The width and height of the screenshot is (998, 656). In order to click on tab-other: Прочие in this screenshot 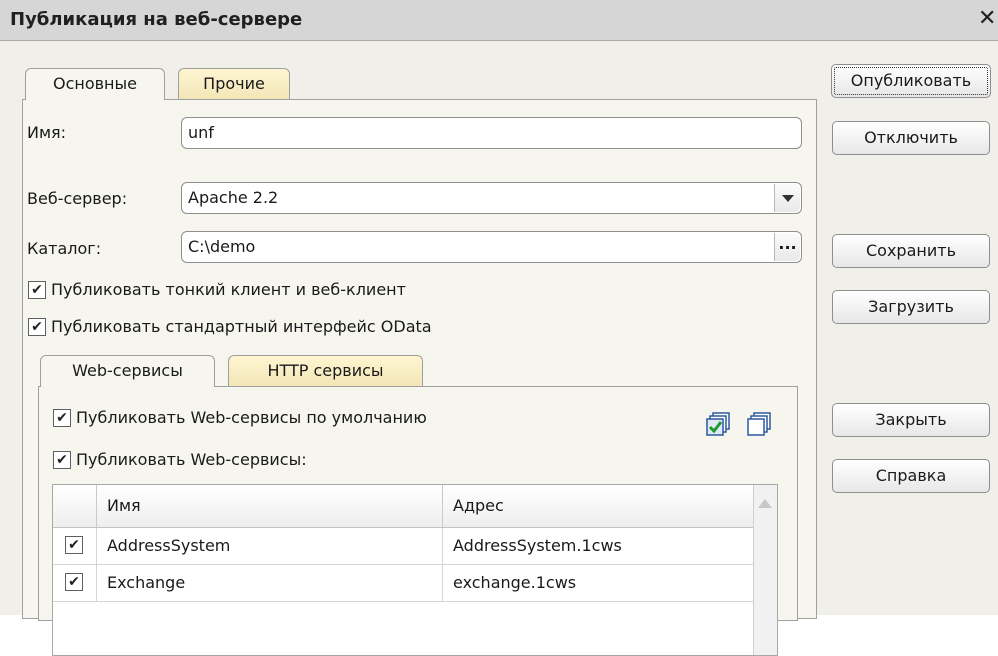, I will do `click(234, 84)`.